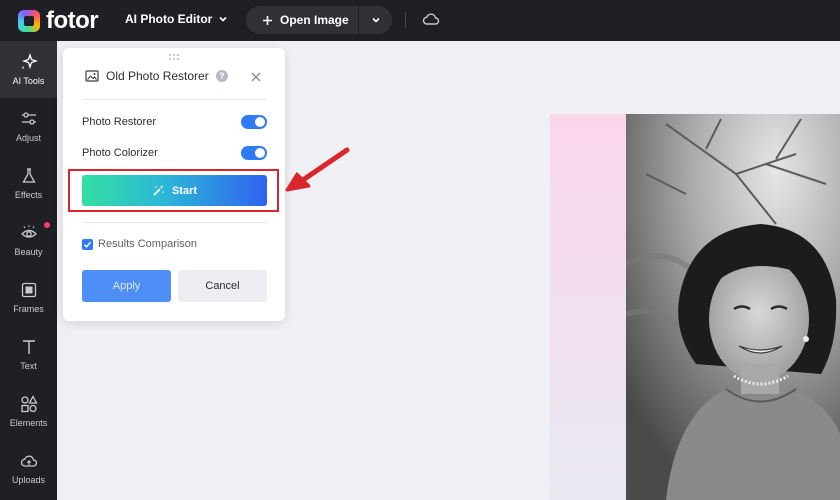 The height and width of the screenshot is (500, 840). What do you see at coordinates (148, 244) in the screenshot?
I see `results-comparison-label: Results Comparison` at bounding box center [148, 244].